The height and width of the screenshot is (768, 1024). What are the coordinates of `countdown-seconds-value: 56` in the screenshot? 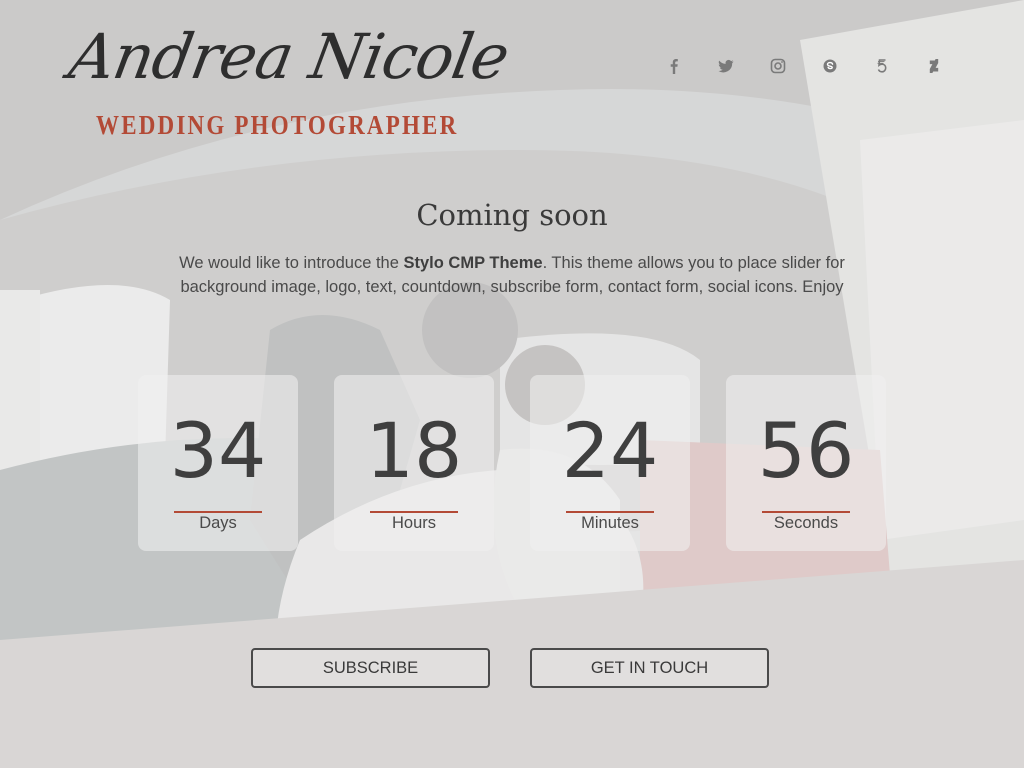 It's located at (806, 450).